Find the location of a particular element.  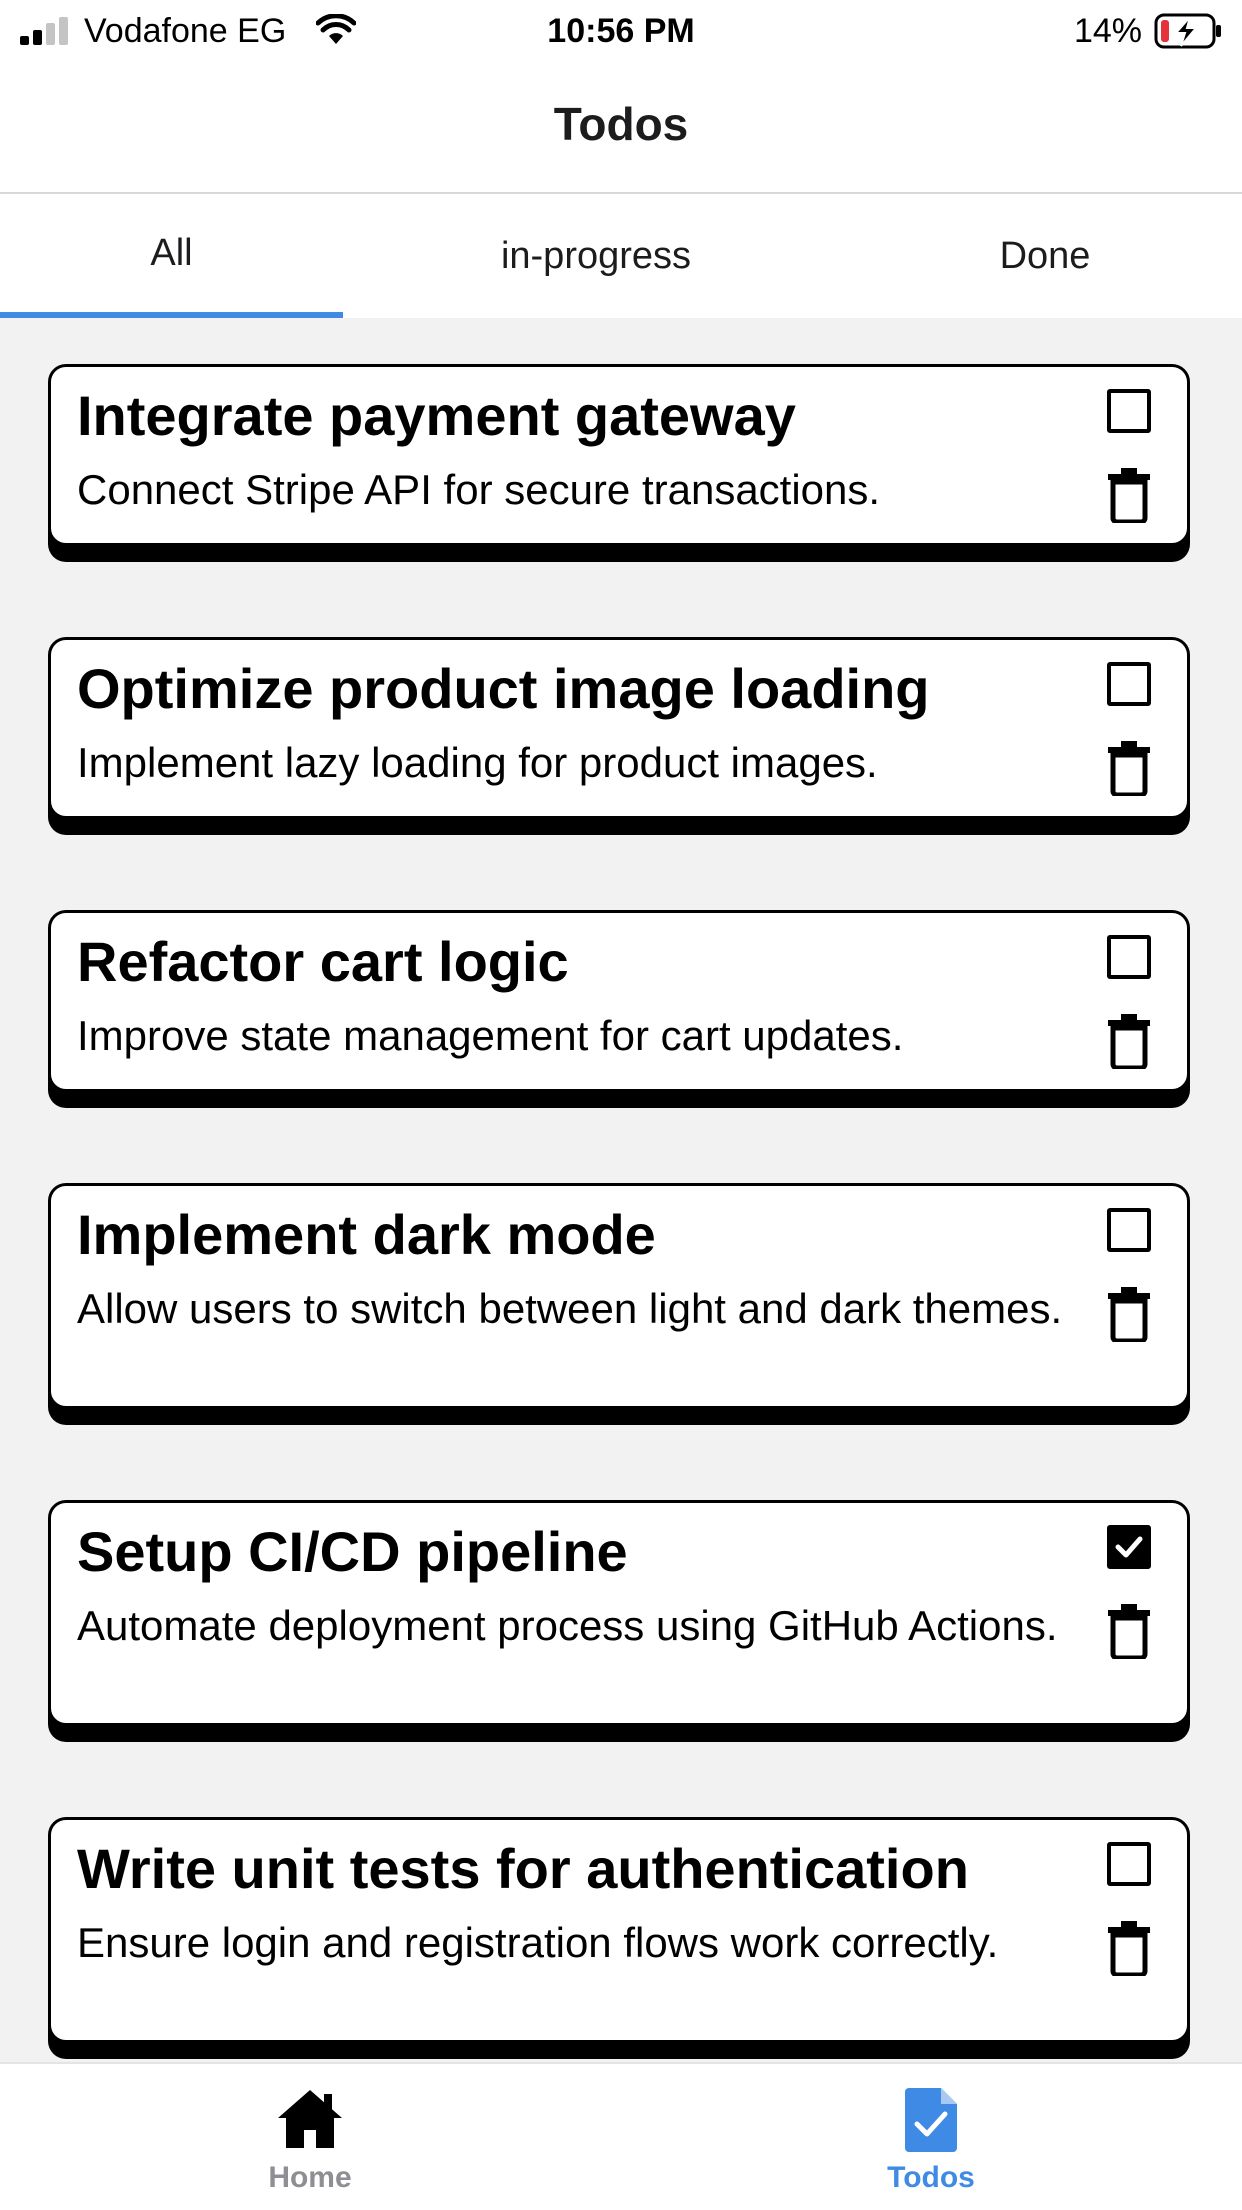

battery-percentage: 14% is located at coordinates (1107, 31).